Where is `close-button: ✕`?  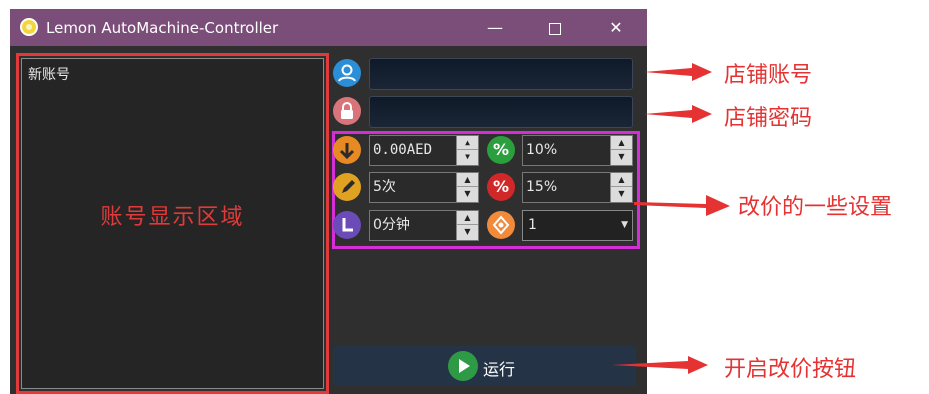 close-button: ✕ is located at coordinates (616, 27).